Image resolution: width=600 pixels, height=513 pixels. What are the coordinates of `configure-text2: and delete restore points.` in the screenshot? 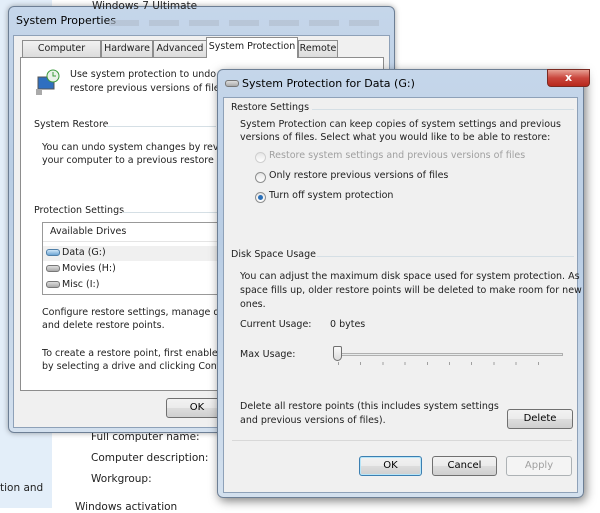 It's located at (103, 325).